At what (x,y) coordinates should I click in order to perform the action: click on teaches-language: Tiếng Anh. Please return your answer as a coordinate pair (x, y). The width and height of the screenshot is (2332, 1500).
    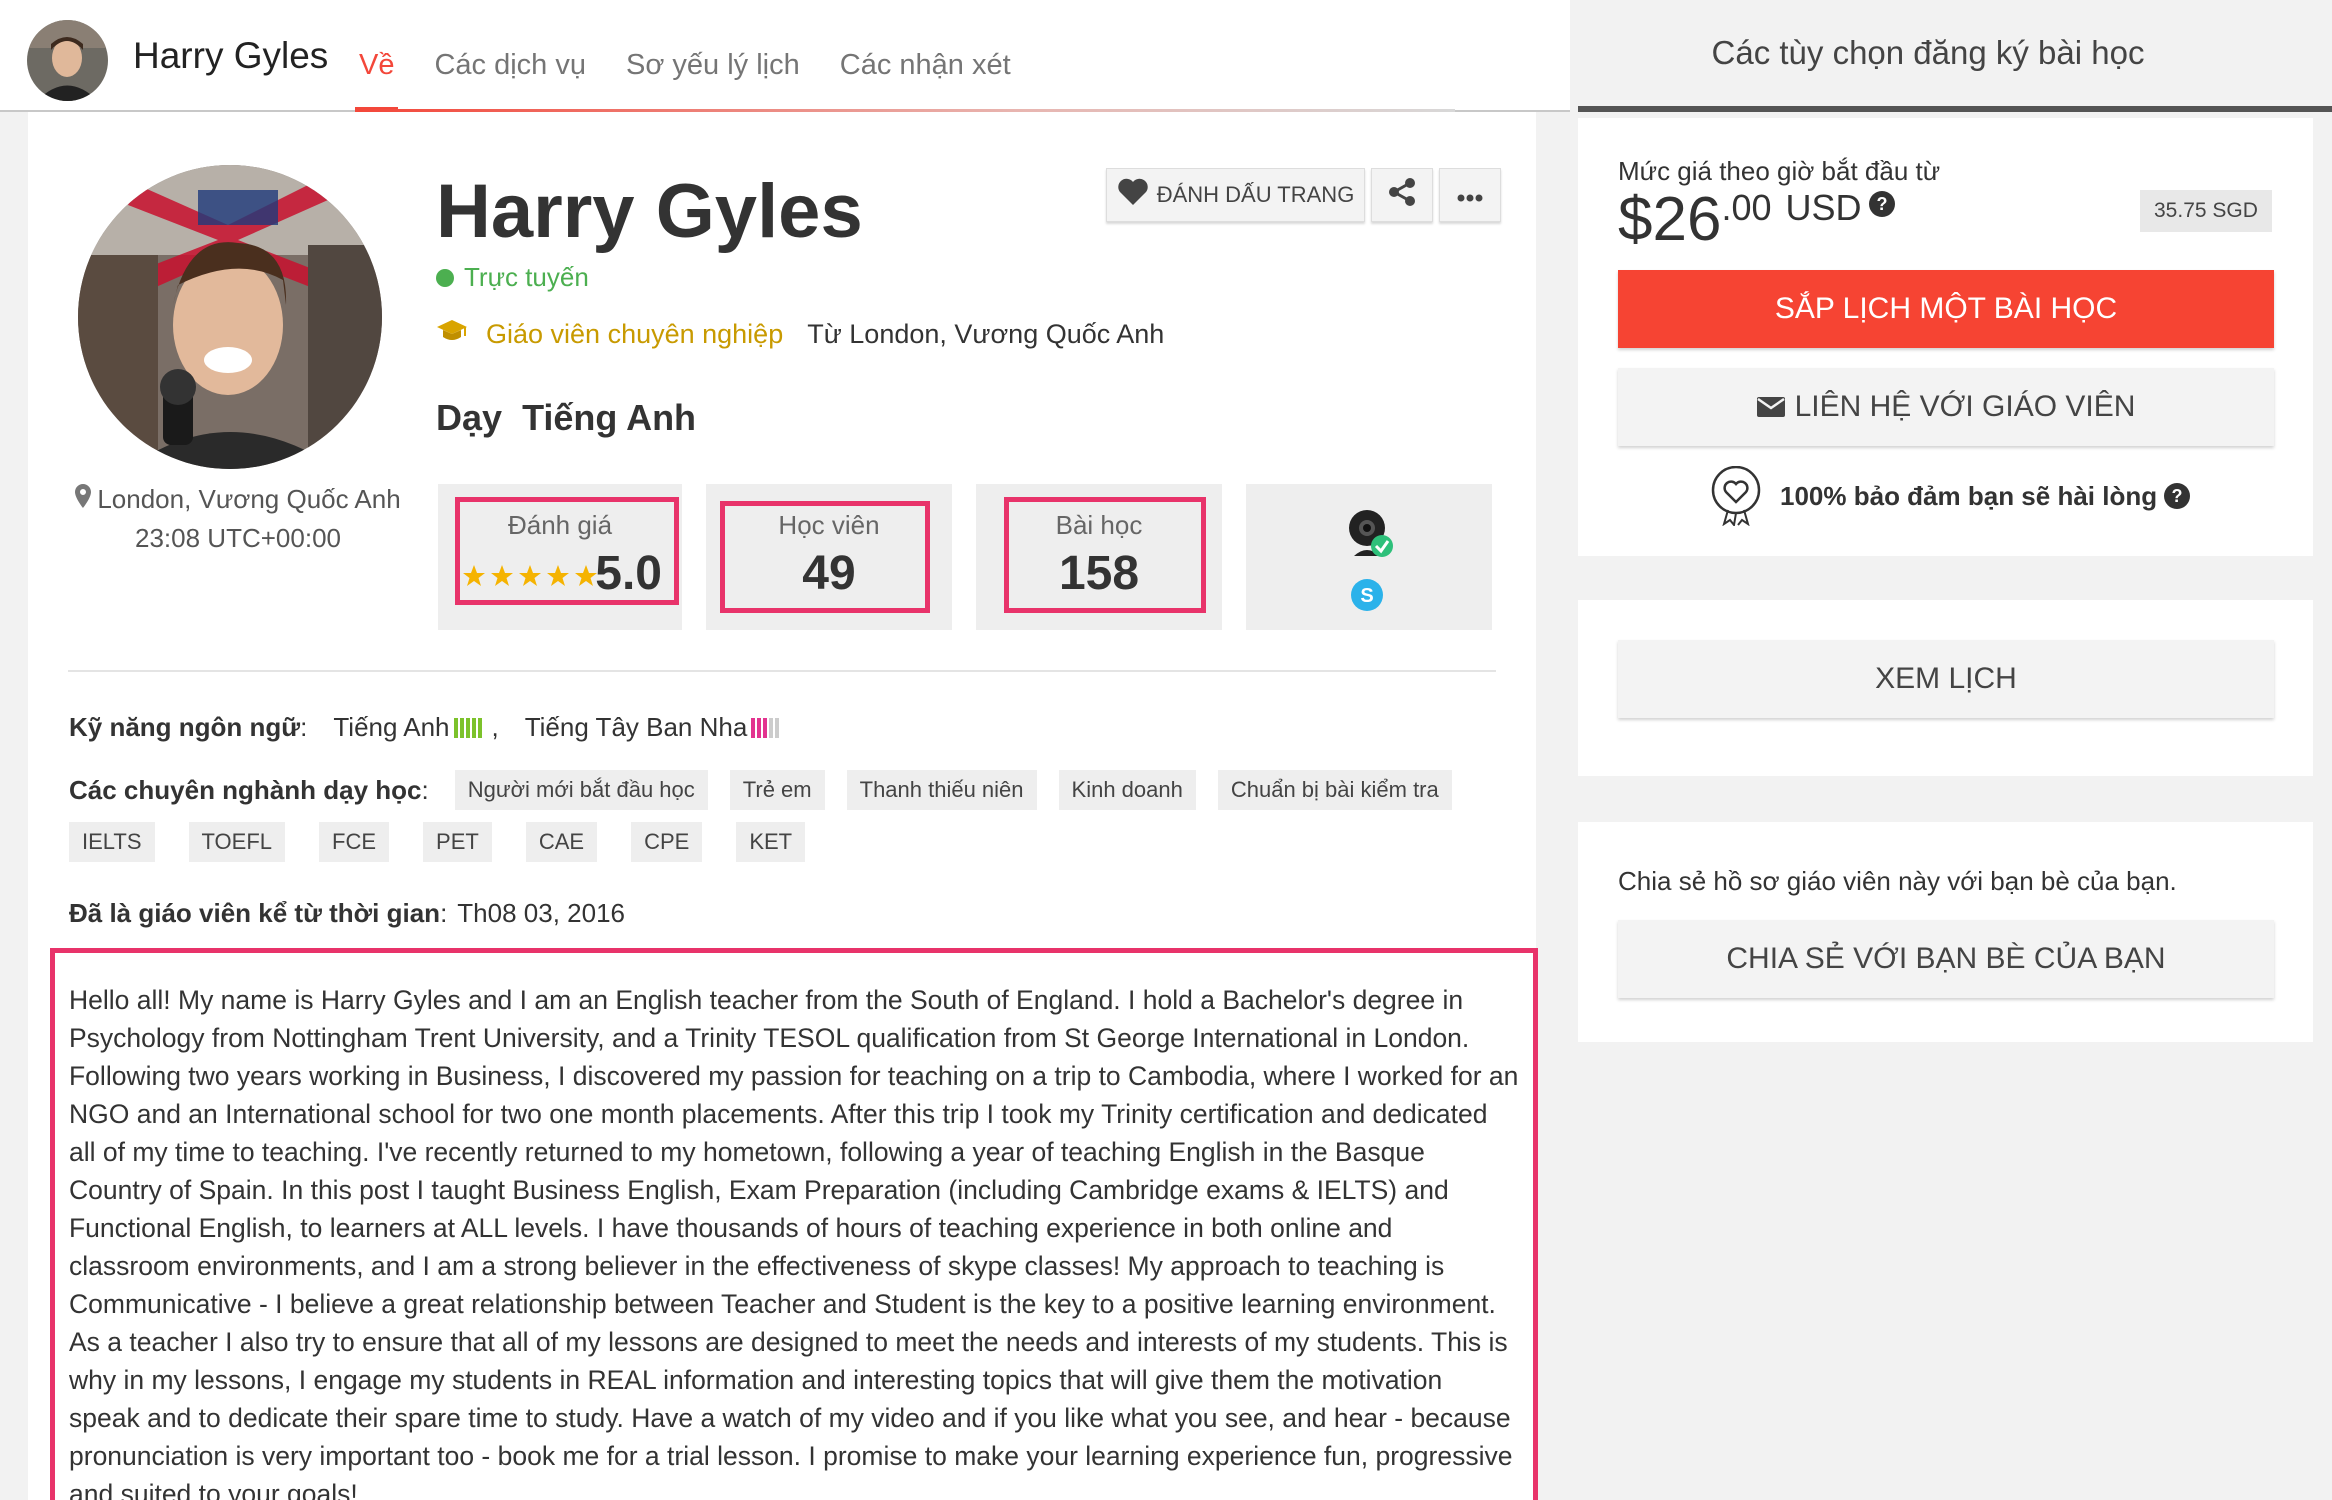
    Looking at the image, I should click on (609, 417).